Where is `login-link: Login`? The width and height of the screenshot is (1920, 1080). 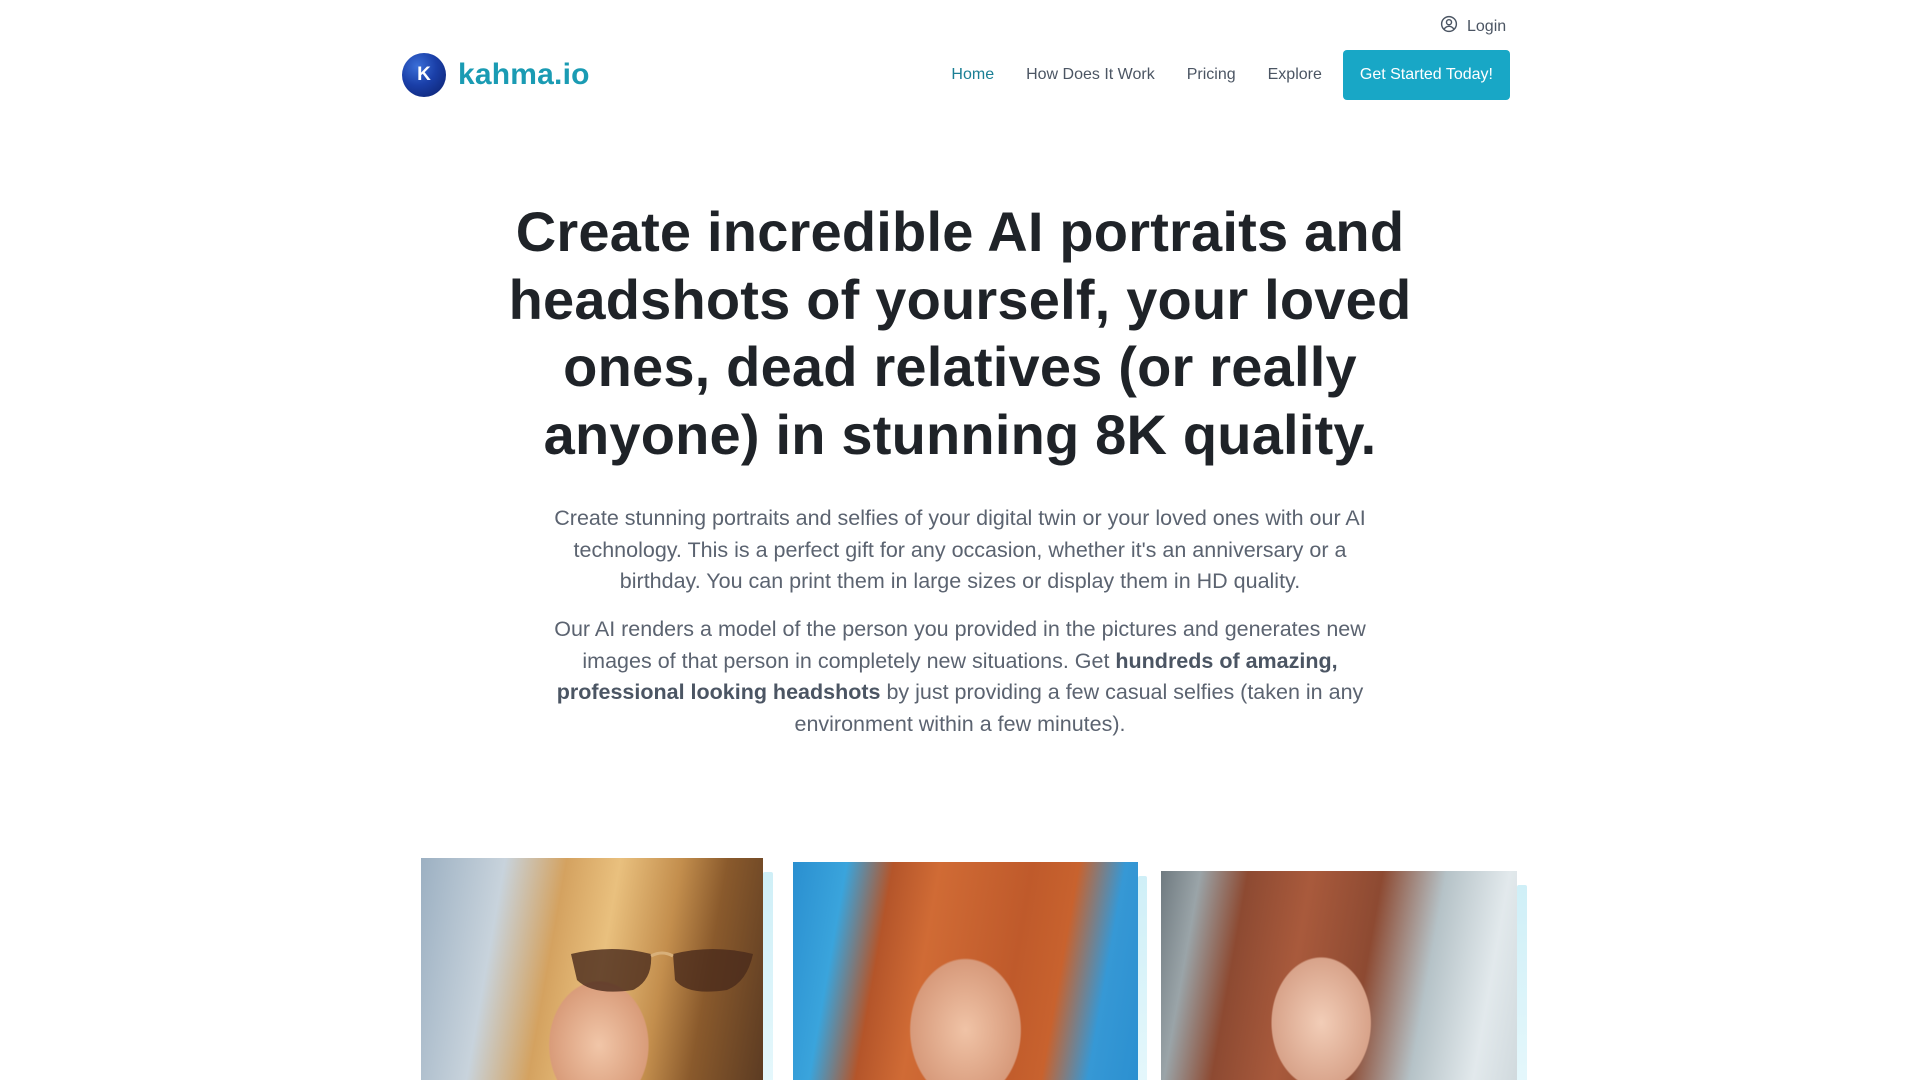 login-link: Login is located at coordinates (1473, 26).